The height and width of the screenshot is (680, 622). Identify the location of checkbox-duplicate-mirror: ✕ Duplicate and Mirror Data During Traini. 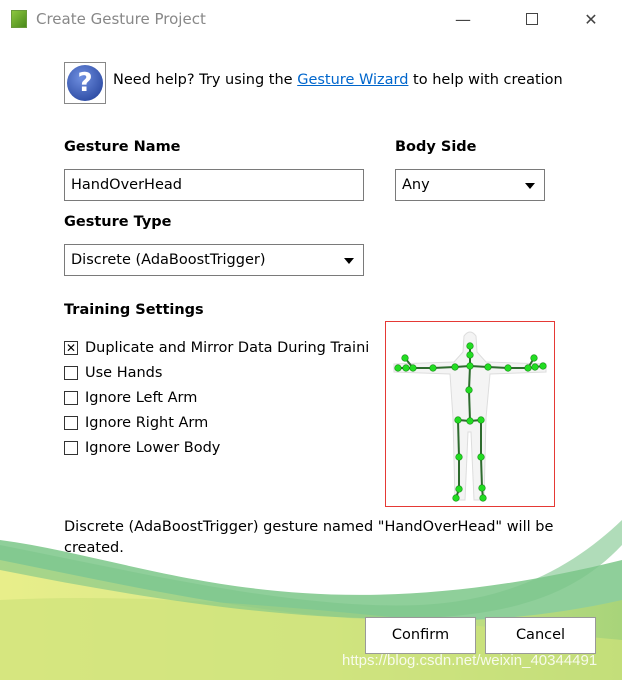
(219, 348).